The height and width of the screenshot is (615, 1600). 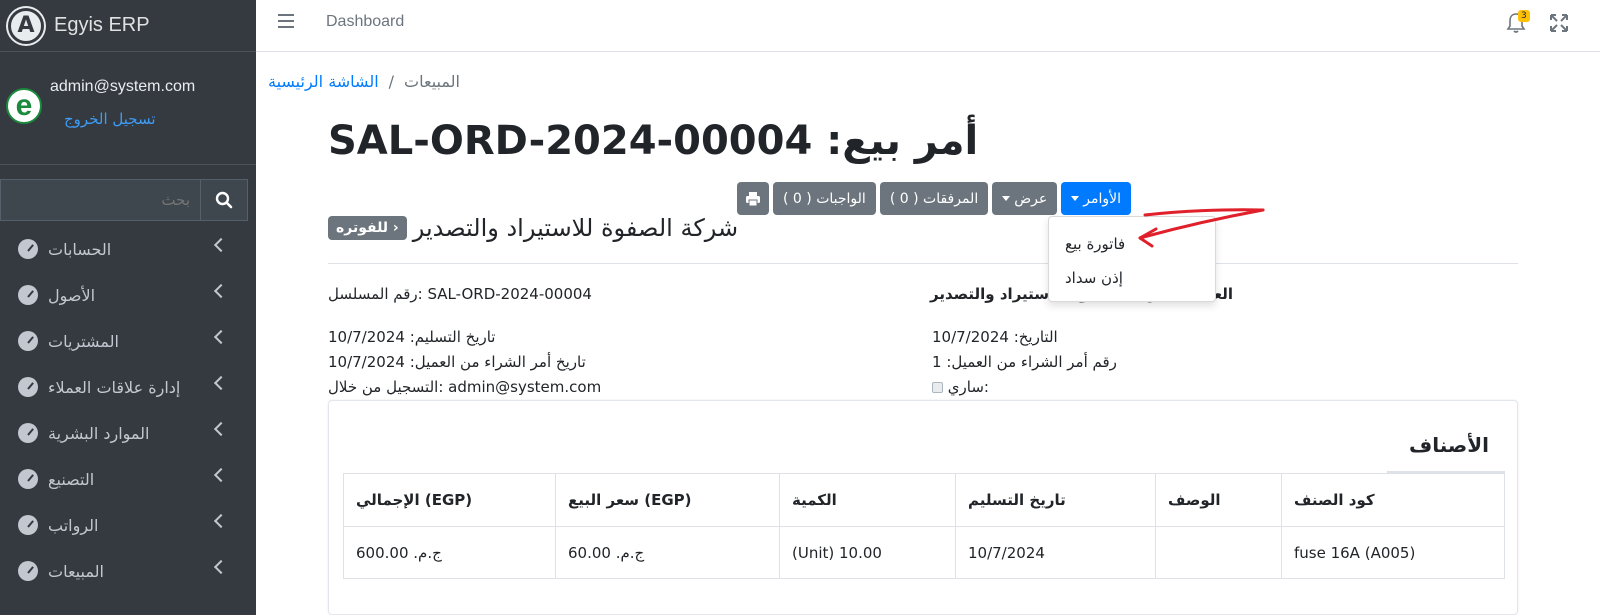 I want to click on print-button, so click(x=753, y=198).